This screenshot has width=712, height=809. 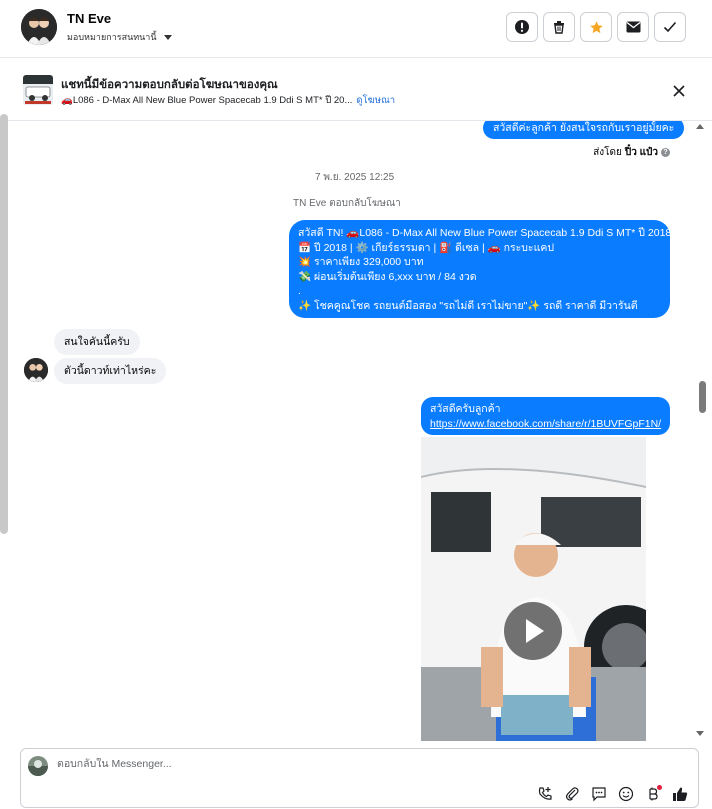 I want to click on emoji-button, so click(x=626, y=794).